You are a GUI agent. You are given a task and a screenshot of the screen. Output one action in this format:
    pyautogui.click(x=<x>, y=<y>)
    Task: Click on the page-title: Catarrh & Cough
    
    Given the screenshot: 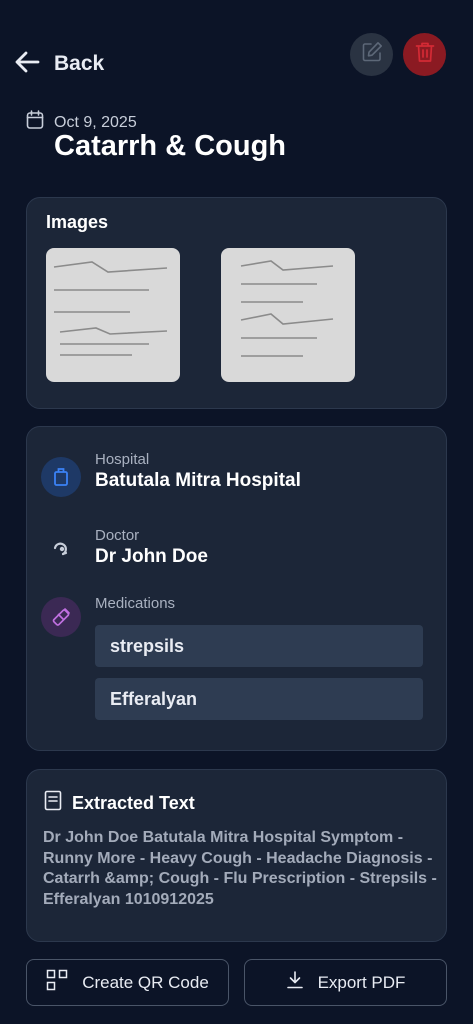 What is the action you would take?
    pyautogui.click(x=170, y=146)
    